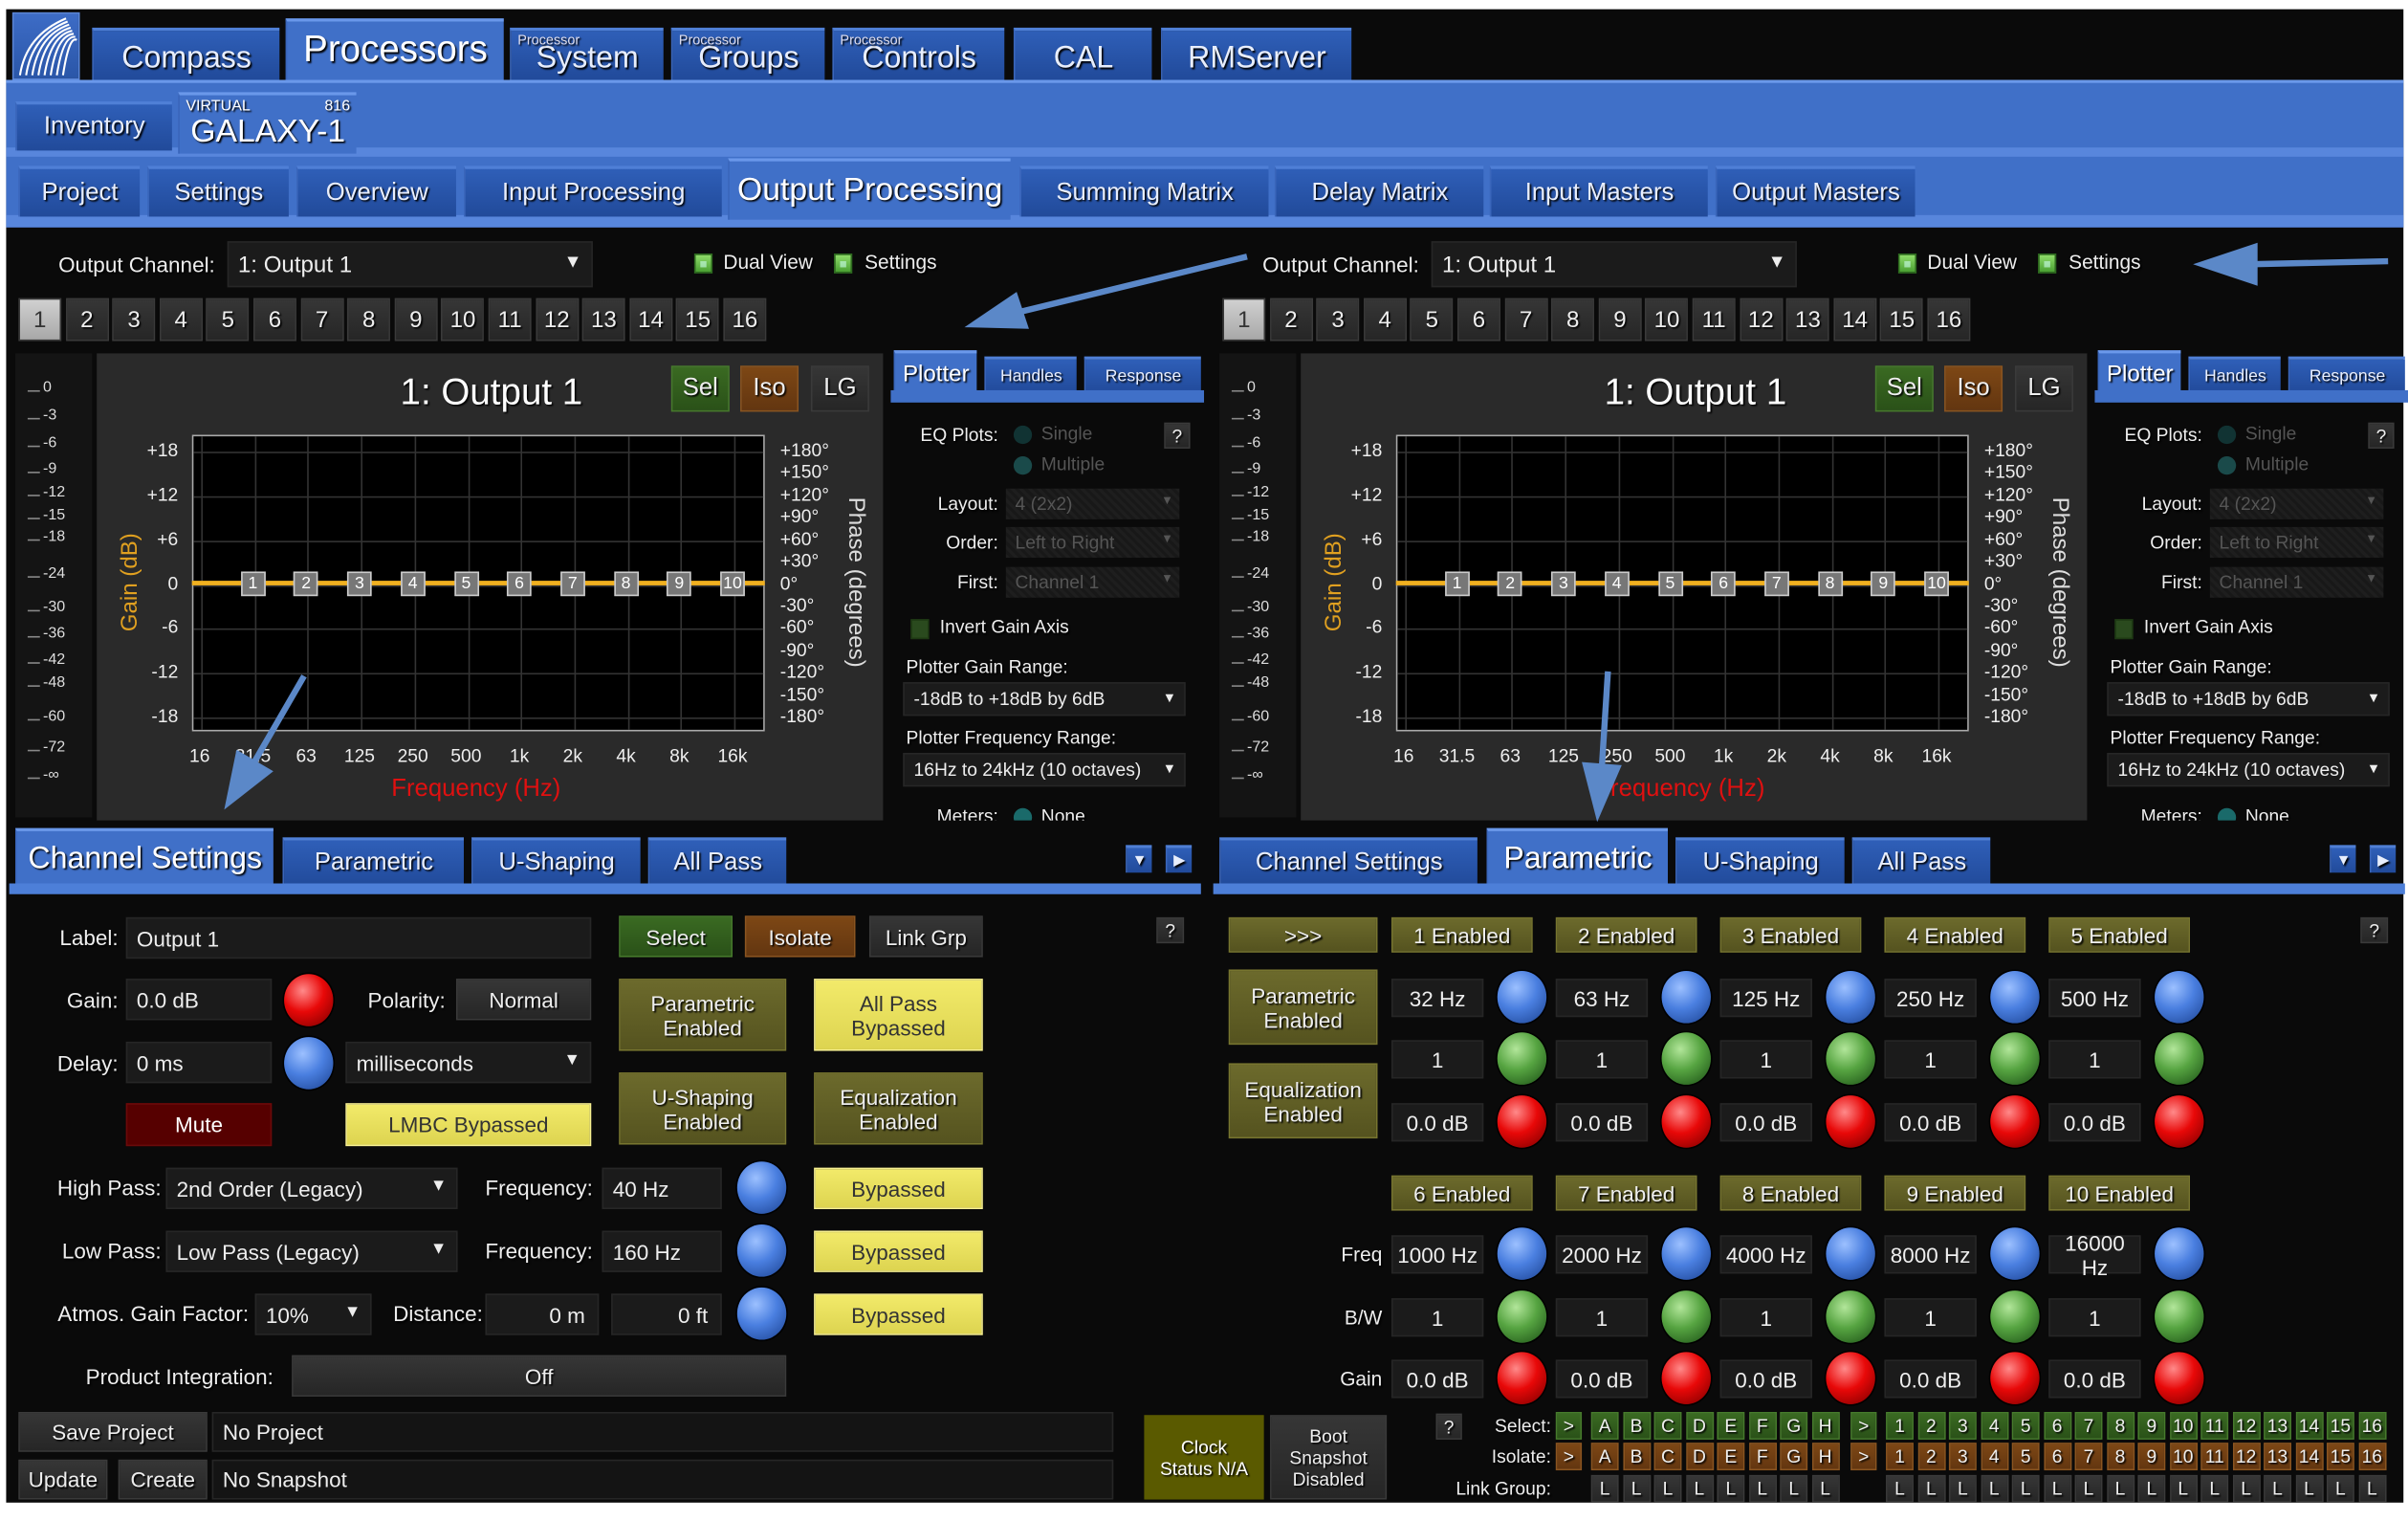  Describe the element at coordinates (1522, 1378) in the screenshot. I see `band-6-gain-knob` at that location.